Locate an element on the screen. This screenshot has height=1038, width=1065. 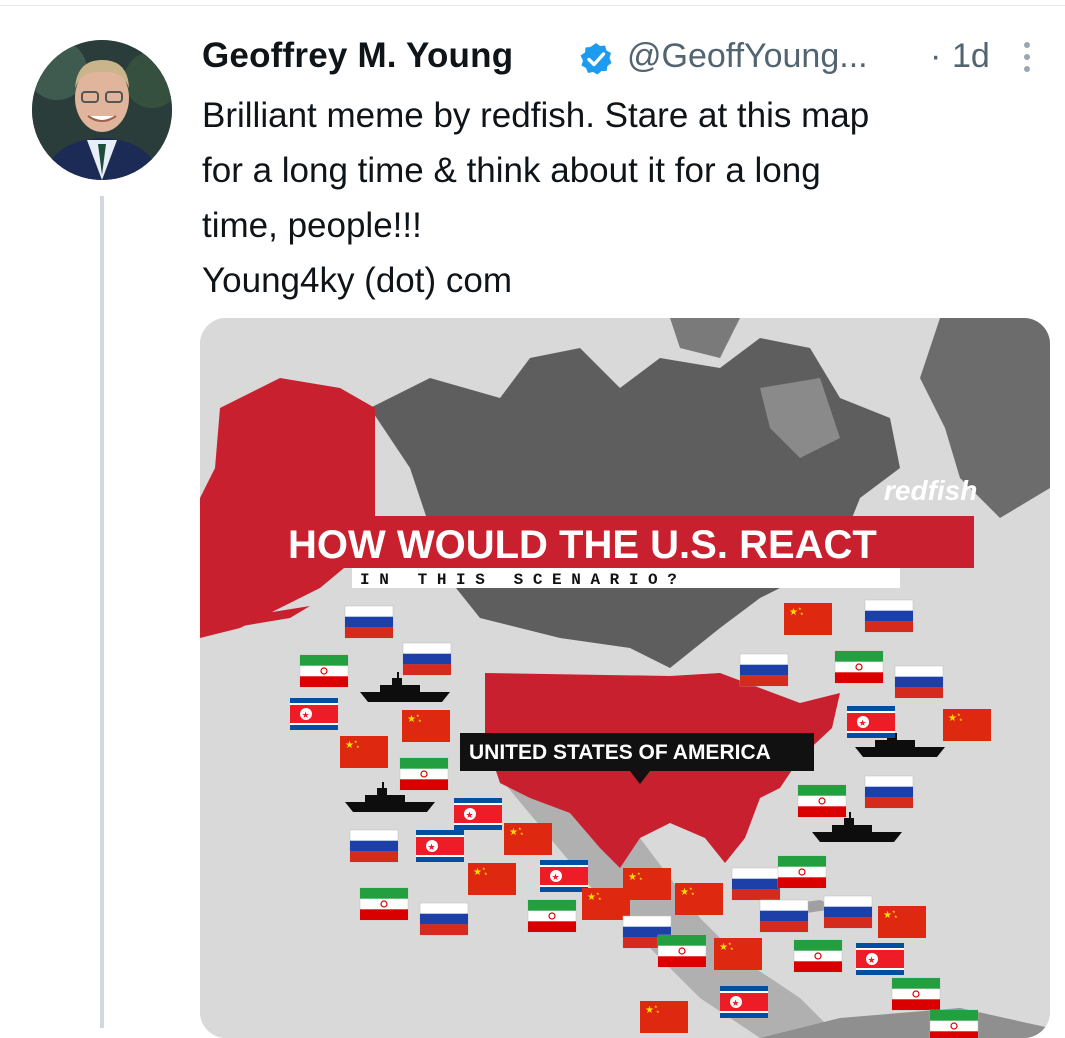
timestamp: 1d is located at coordinates (971, 56).